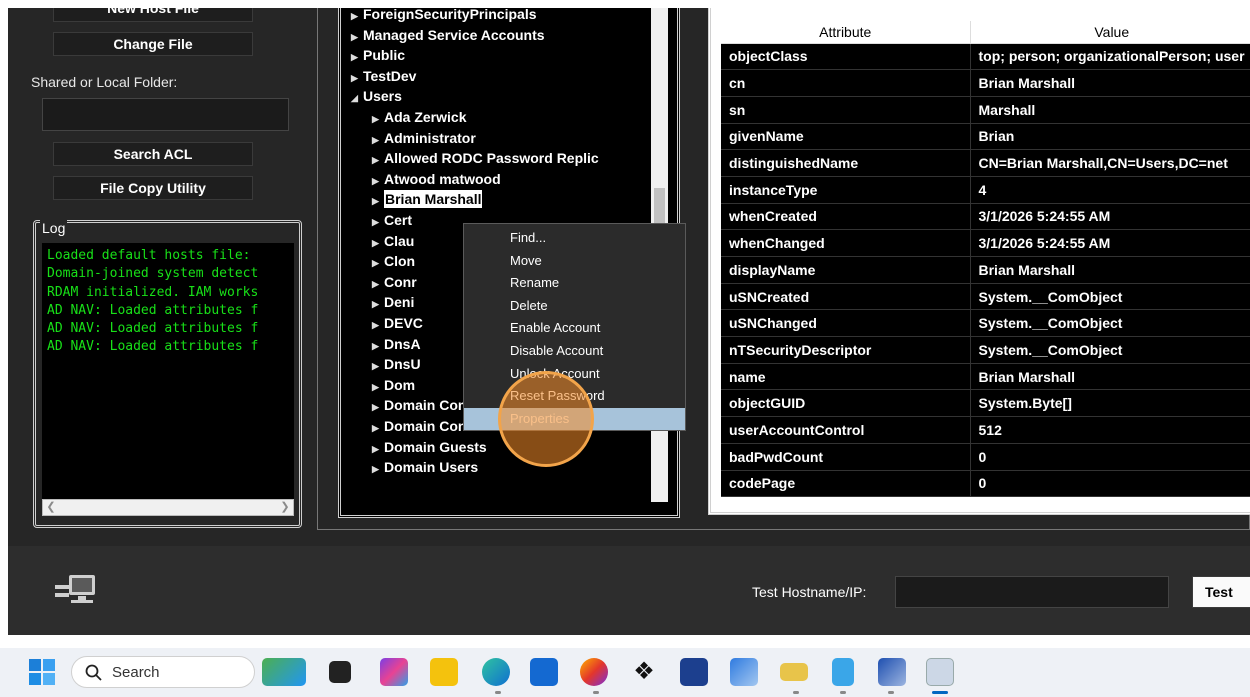  Describe the element at coordinates (985, 350) in the screenshot. I see `table-row: nTSecurityDescriptor System.__ComObject` at that location.